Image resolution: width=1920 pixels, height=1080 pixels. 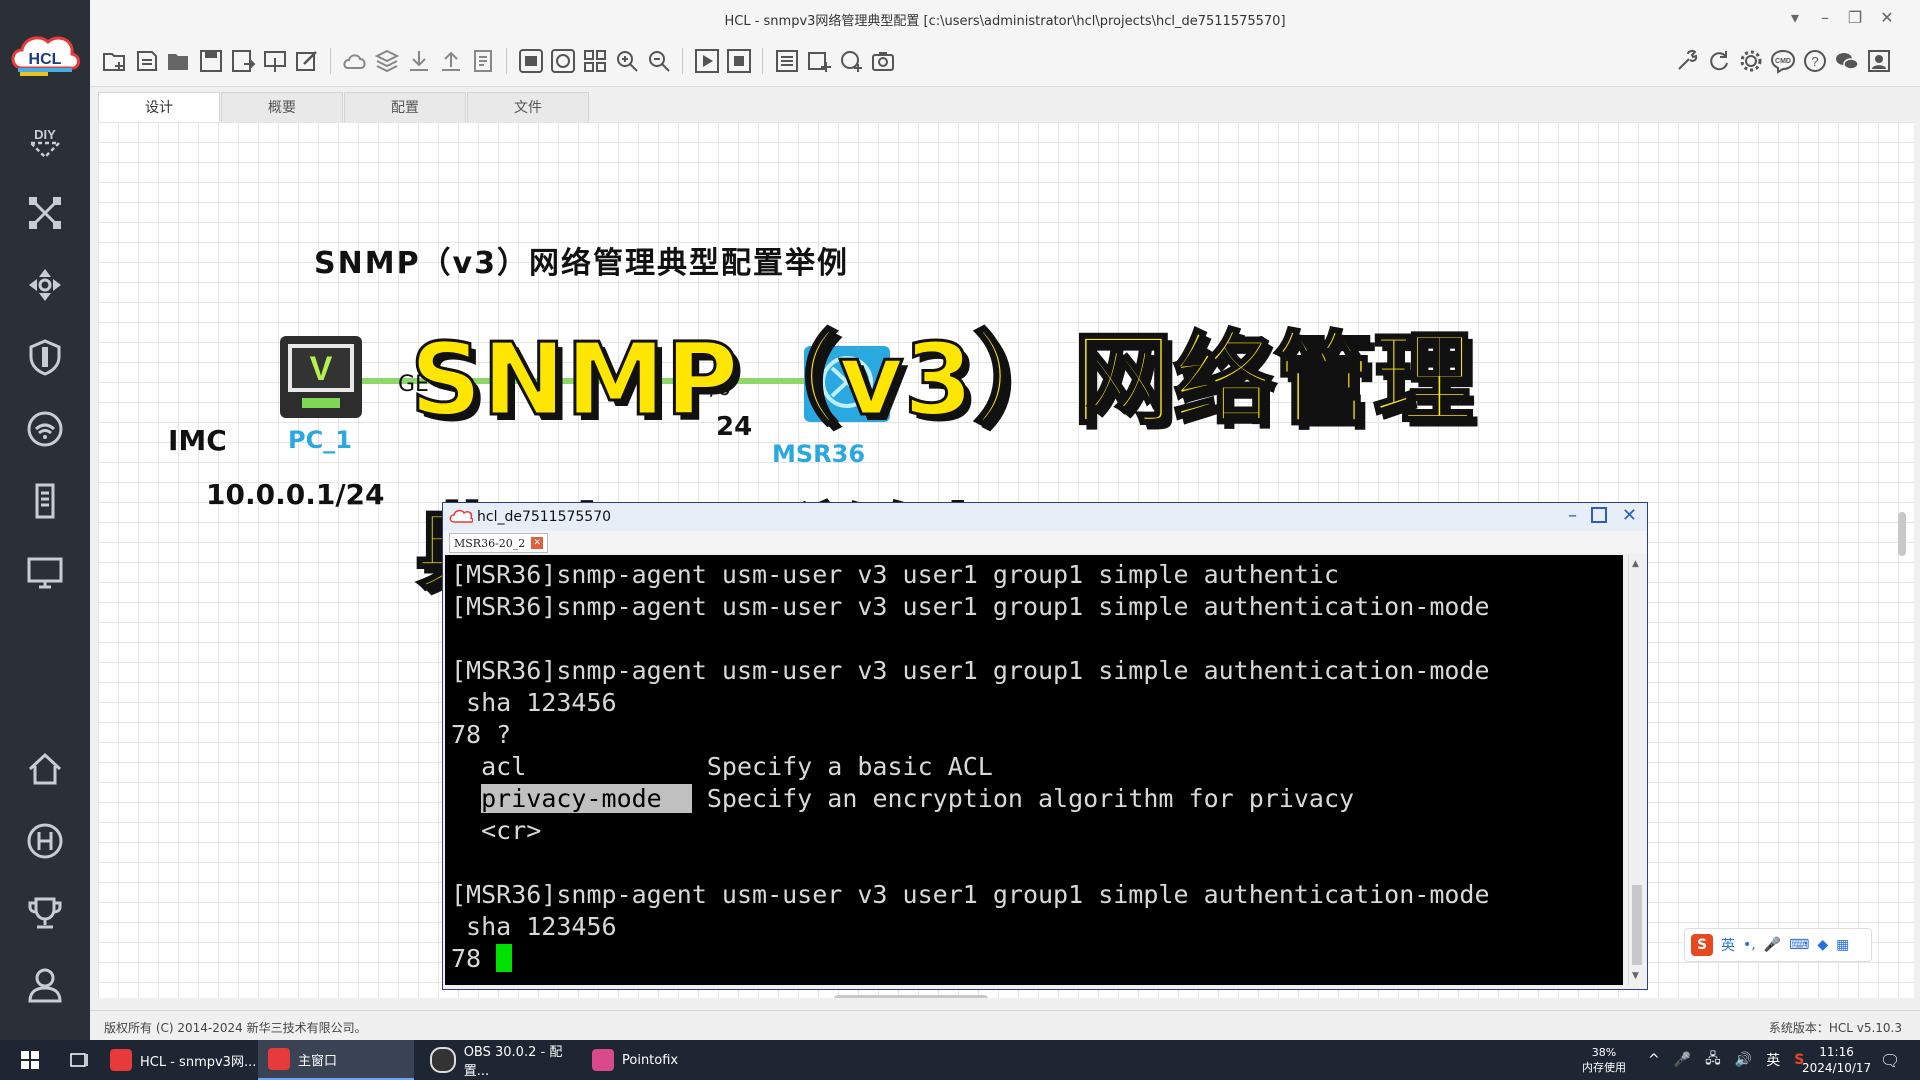 I want to click on tray-ime-language: 英, so click(x=1773, y=1060).